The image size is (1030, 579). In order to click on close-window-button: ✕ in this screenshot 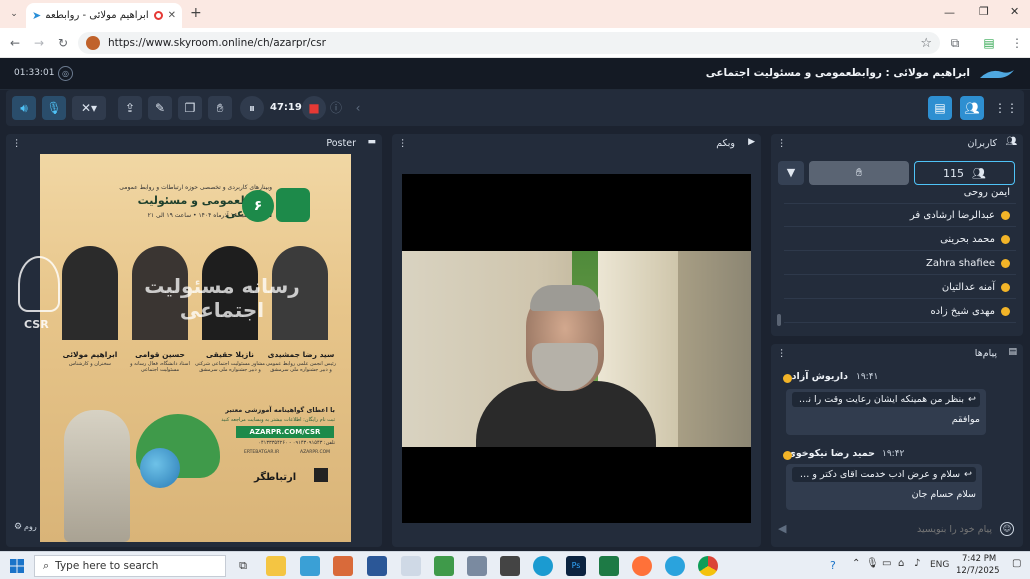, I will do `click(1014, 11)`.